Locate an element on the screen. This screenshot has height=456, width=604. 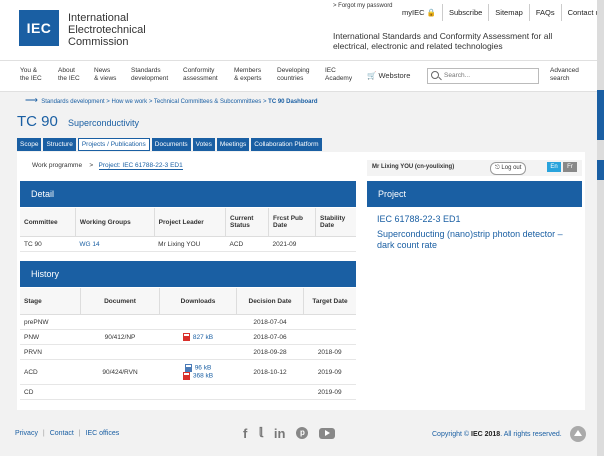
detail-header: Detail is located at coordinates (188, 194).